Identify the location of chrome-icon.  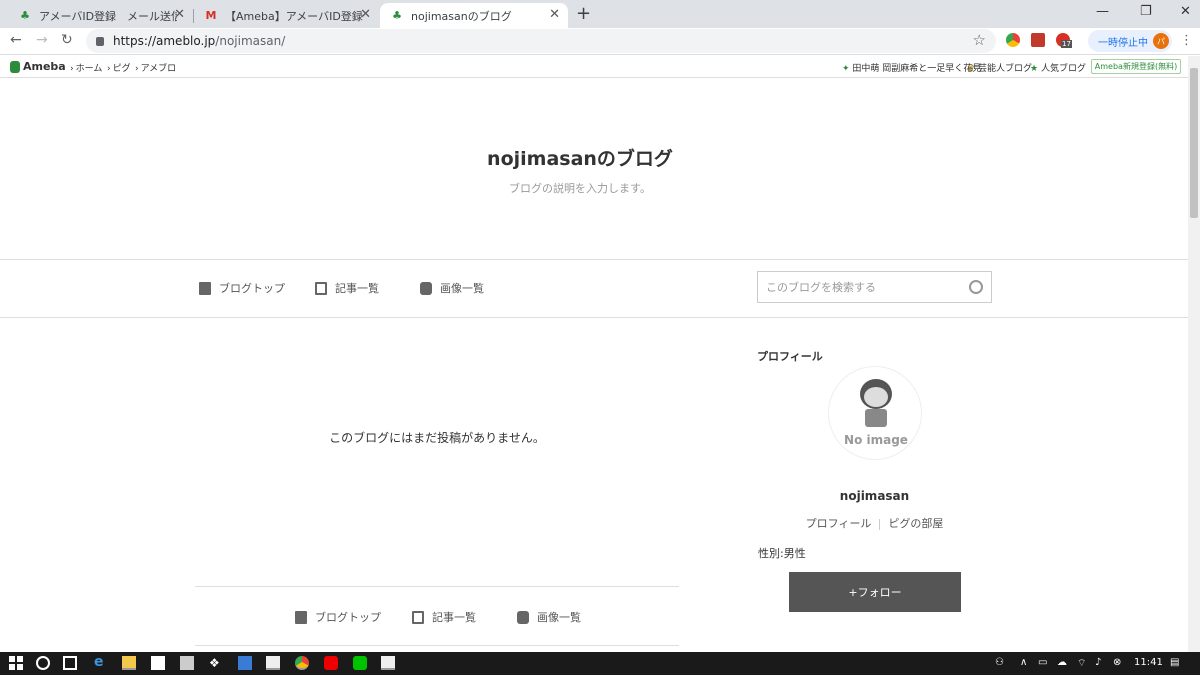
(302, 663).